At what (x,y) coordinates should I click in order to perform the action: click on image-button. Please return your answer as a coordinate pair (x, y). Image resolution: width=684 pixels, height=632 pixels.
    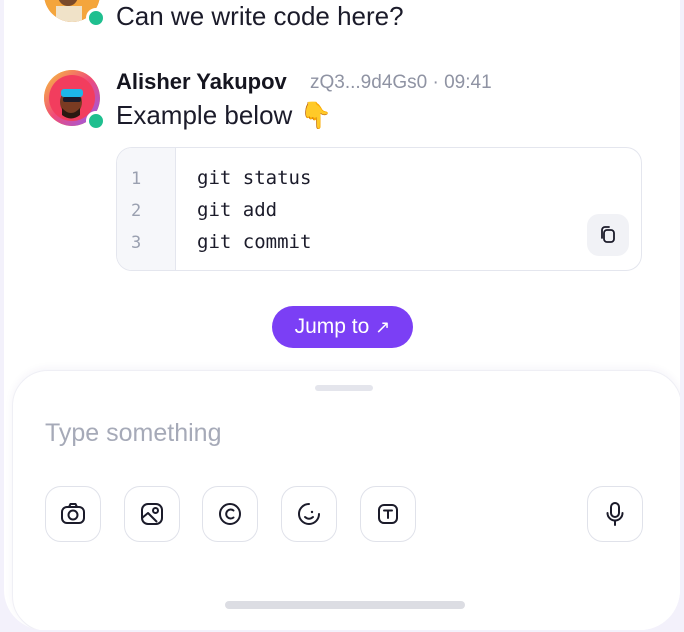
    Looking at the image, I should click on (152, 514).